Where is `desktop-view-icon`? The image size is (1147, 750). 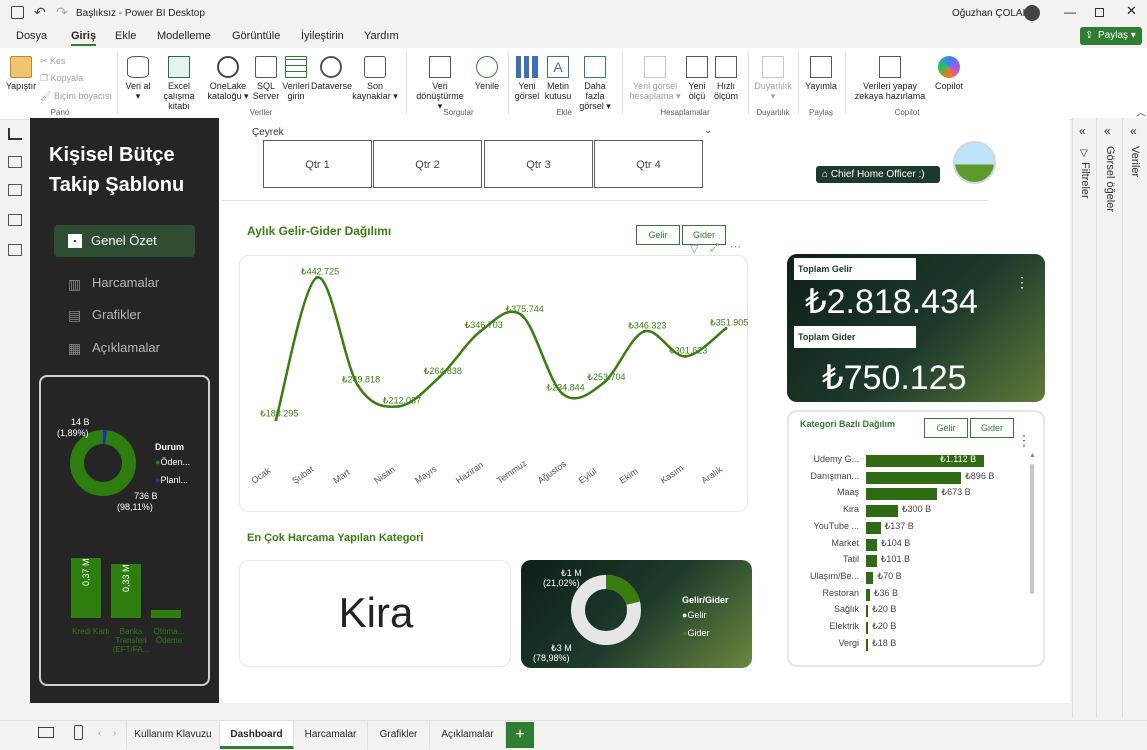 desktop-view-icon is located at coordinates (46, 732).